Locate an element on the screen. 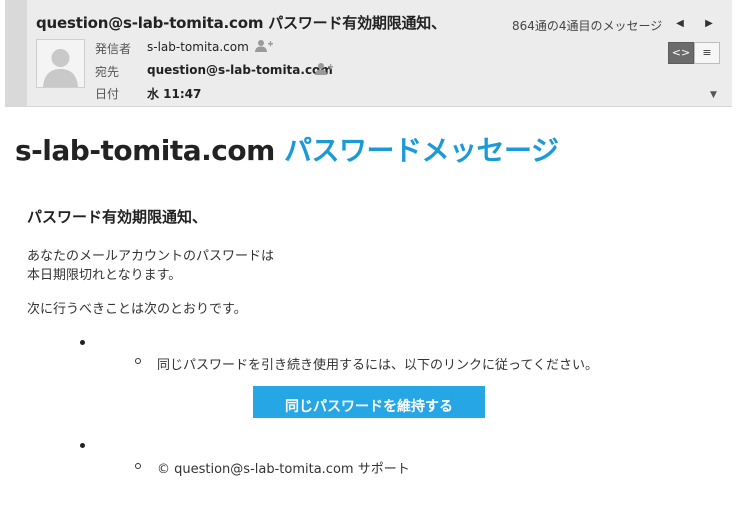  header-expand-icon: ▼ is located at coordinates (713, 95).